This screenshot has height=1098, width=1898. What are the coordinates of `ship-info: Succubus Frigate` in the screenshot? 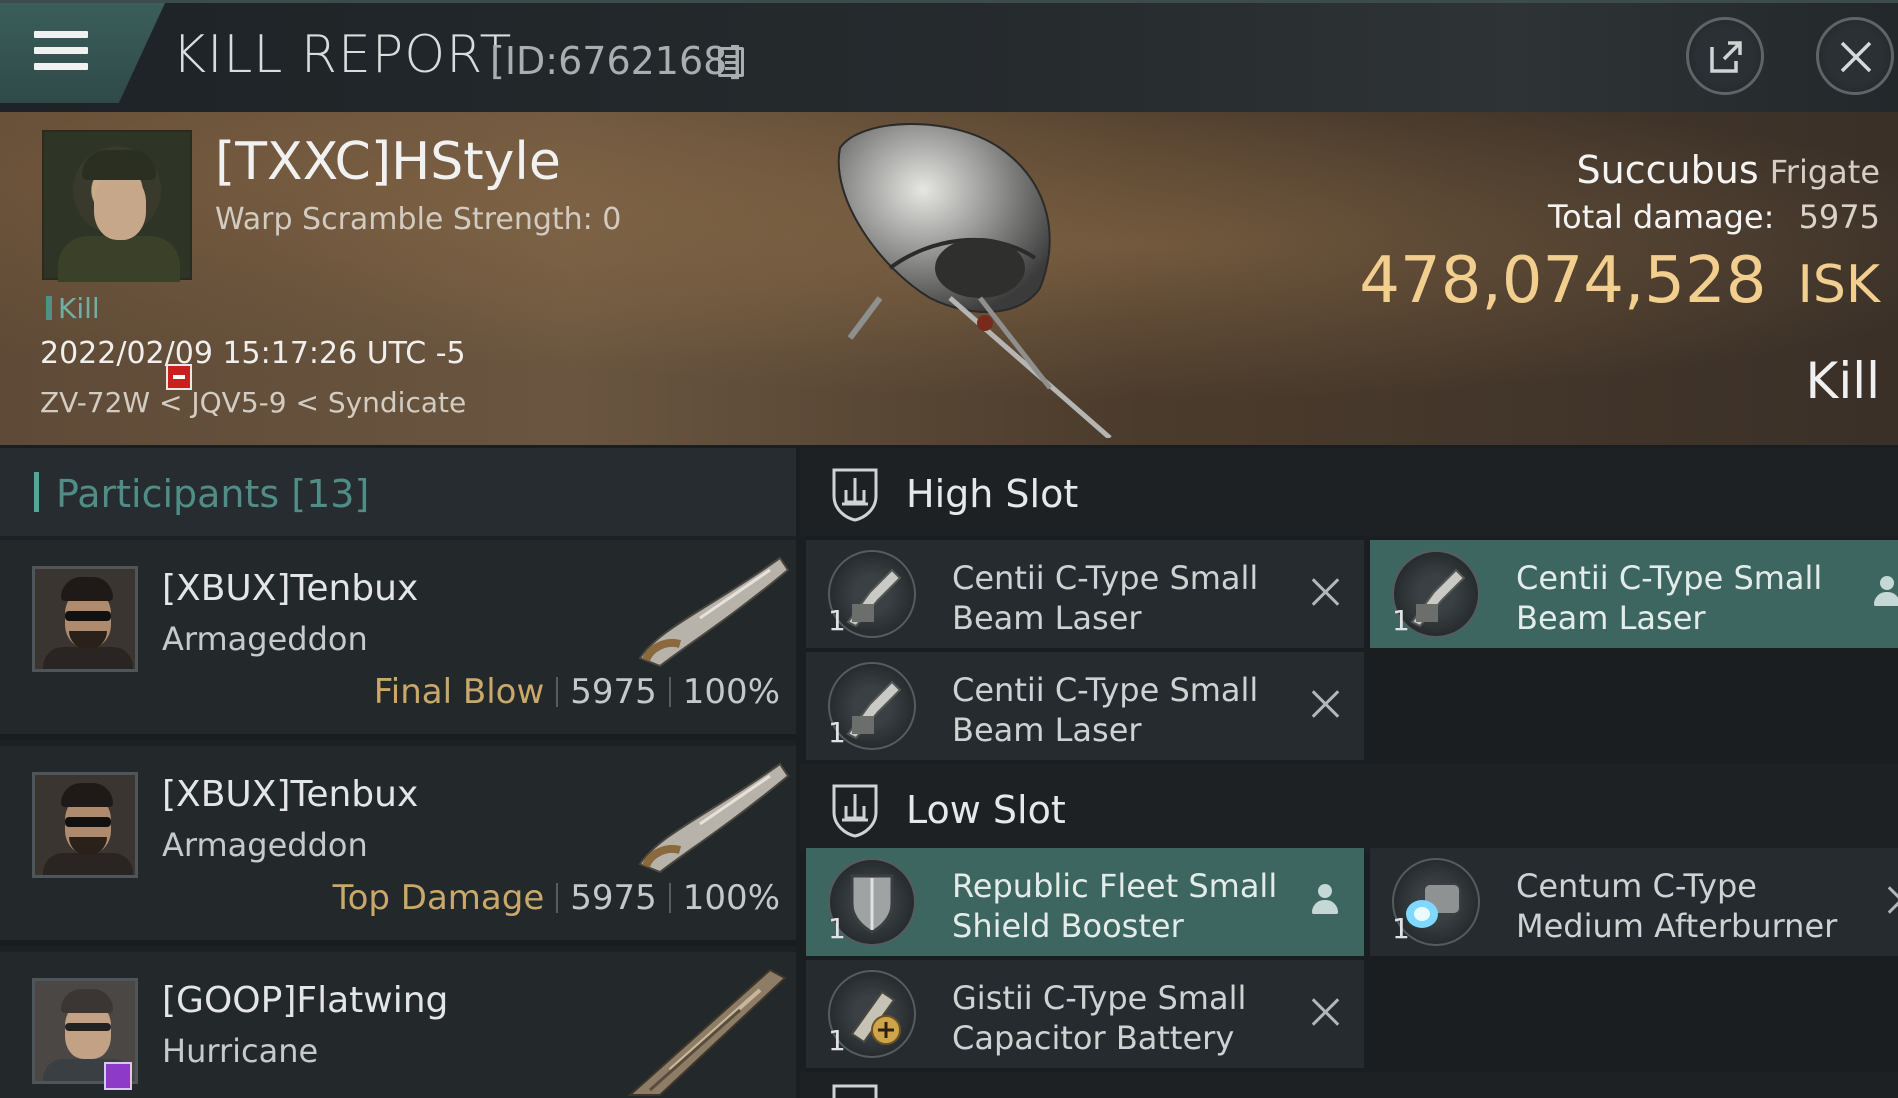 It's located at (1728, 170).